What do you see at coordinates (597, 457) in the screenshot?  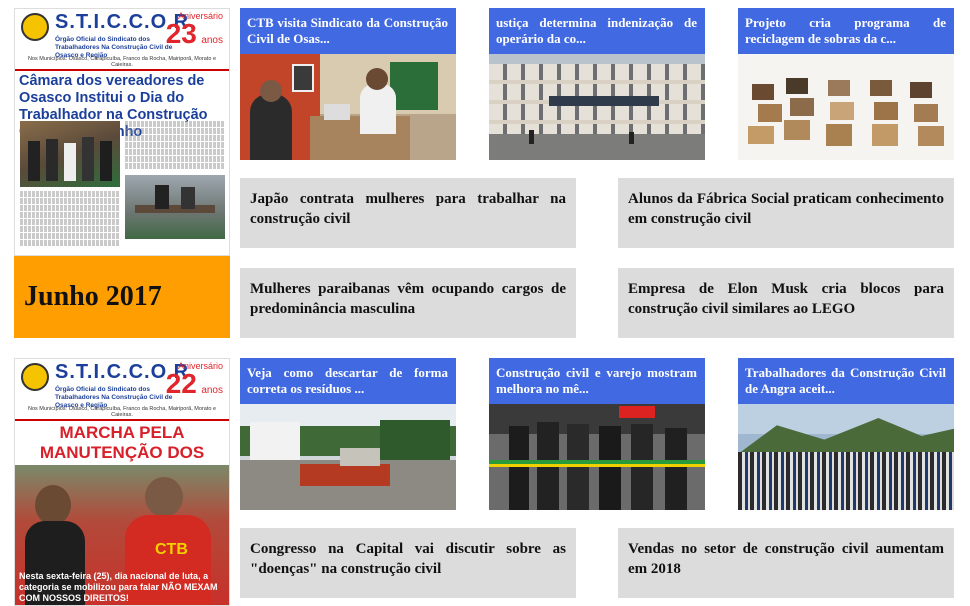 I see `ribbon-cutting-photo` at bounding box center [597, 457].